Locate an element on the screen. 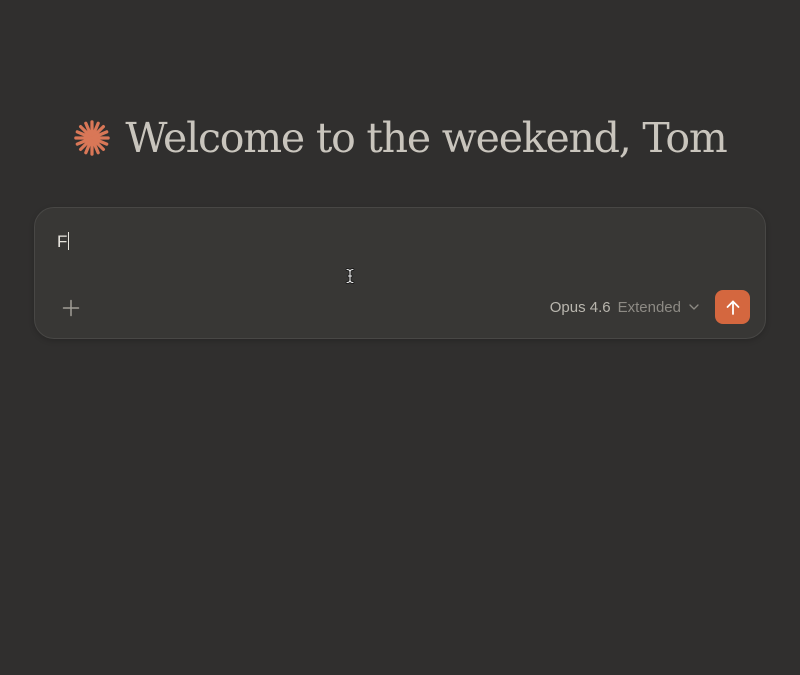 The width and height of the screenshot is (800, 675). text-cursor-icon is located at coordinates (350, 276).